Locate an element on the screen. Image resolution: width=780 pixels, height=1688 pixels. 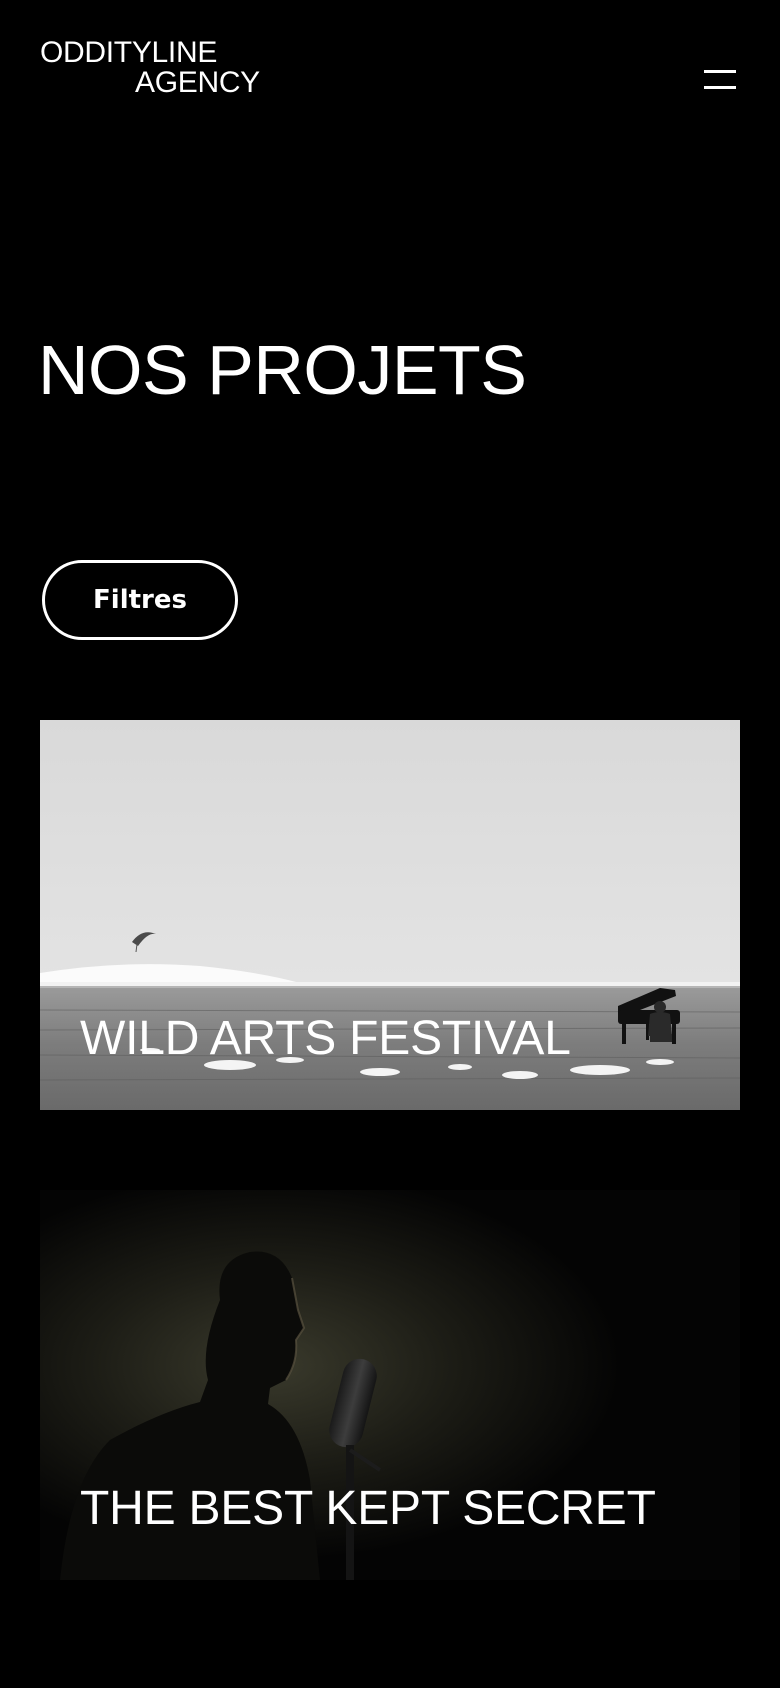
menu-bar-bottom is located at coordinates (720, 87).